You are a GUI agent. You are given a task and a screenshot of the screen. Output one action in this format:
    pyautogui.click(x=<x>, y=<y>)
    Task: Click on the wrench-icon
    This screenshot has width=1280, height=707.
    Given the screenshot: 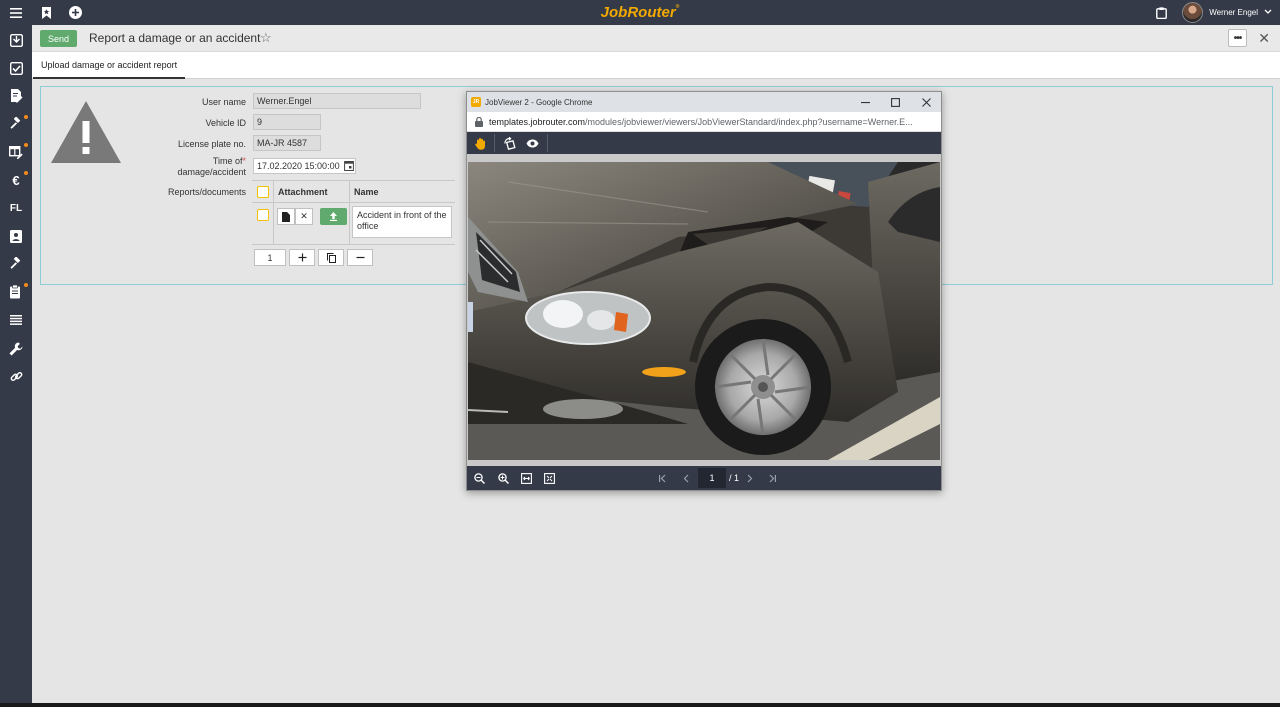 What is the action you would take?
    pyautogui.click(x=16, y=349)
    